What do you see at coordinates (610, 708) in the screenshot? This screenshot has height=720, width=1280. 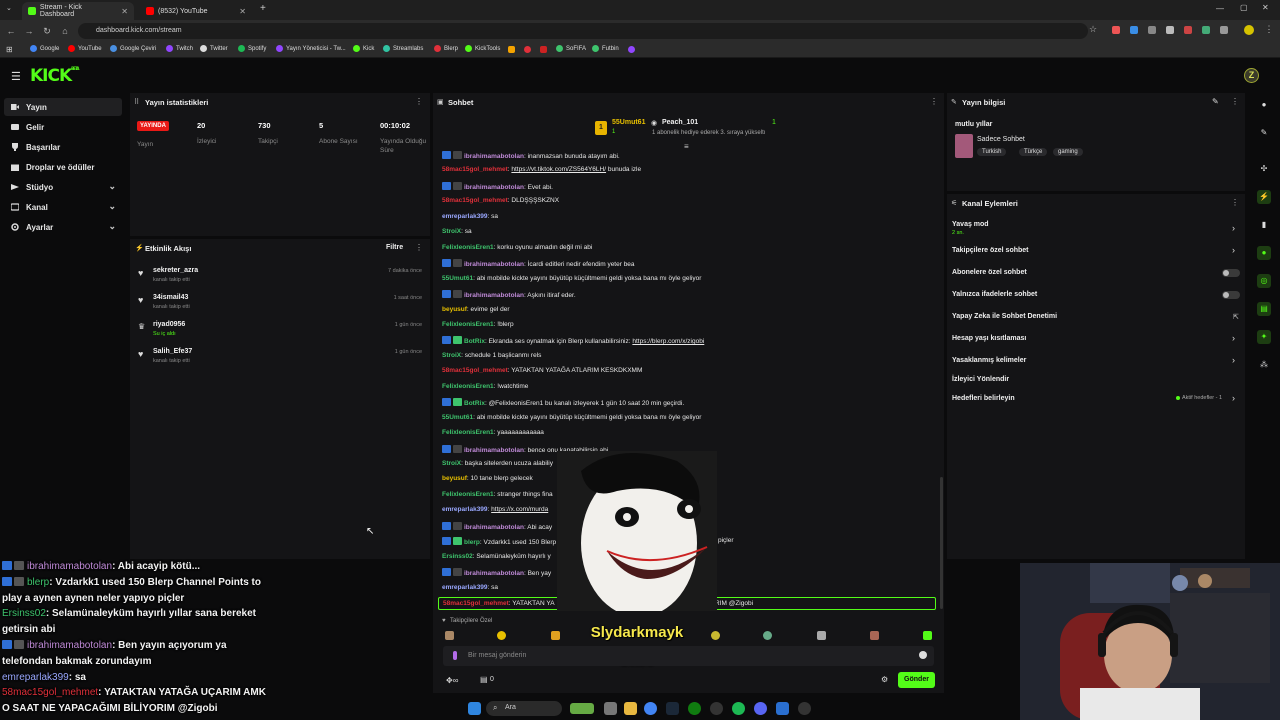 I see `task-view-icon` at bounding box center [610, 708].